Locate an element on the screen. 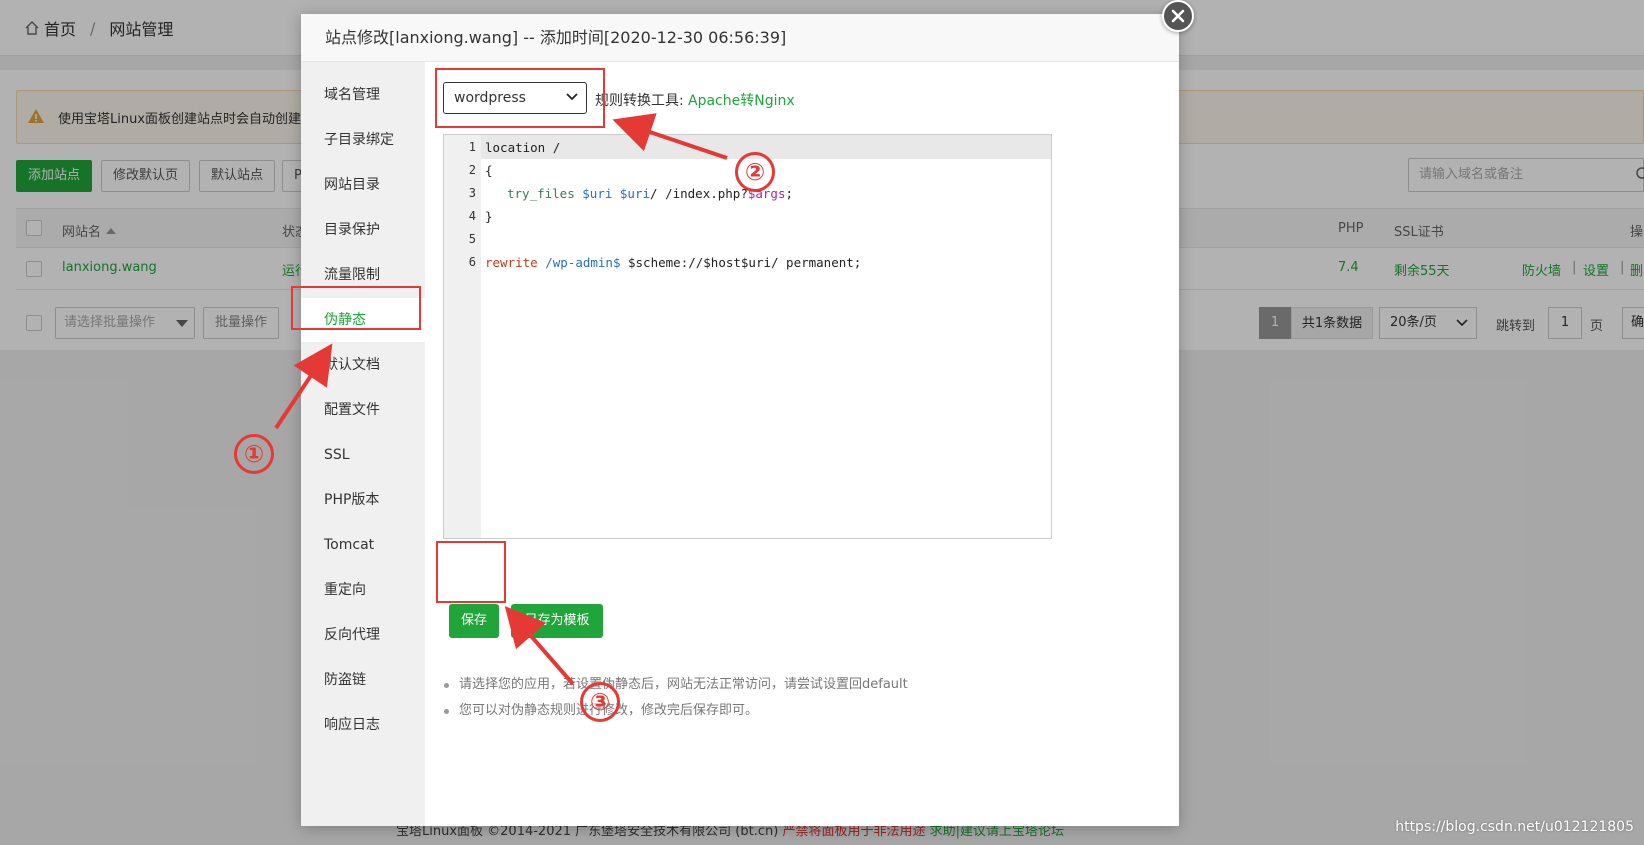 Image resolution: width=1644 pixels, height=845 pixels. step-badge-1: ① is located at coordinates (254, 454).